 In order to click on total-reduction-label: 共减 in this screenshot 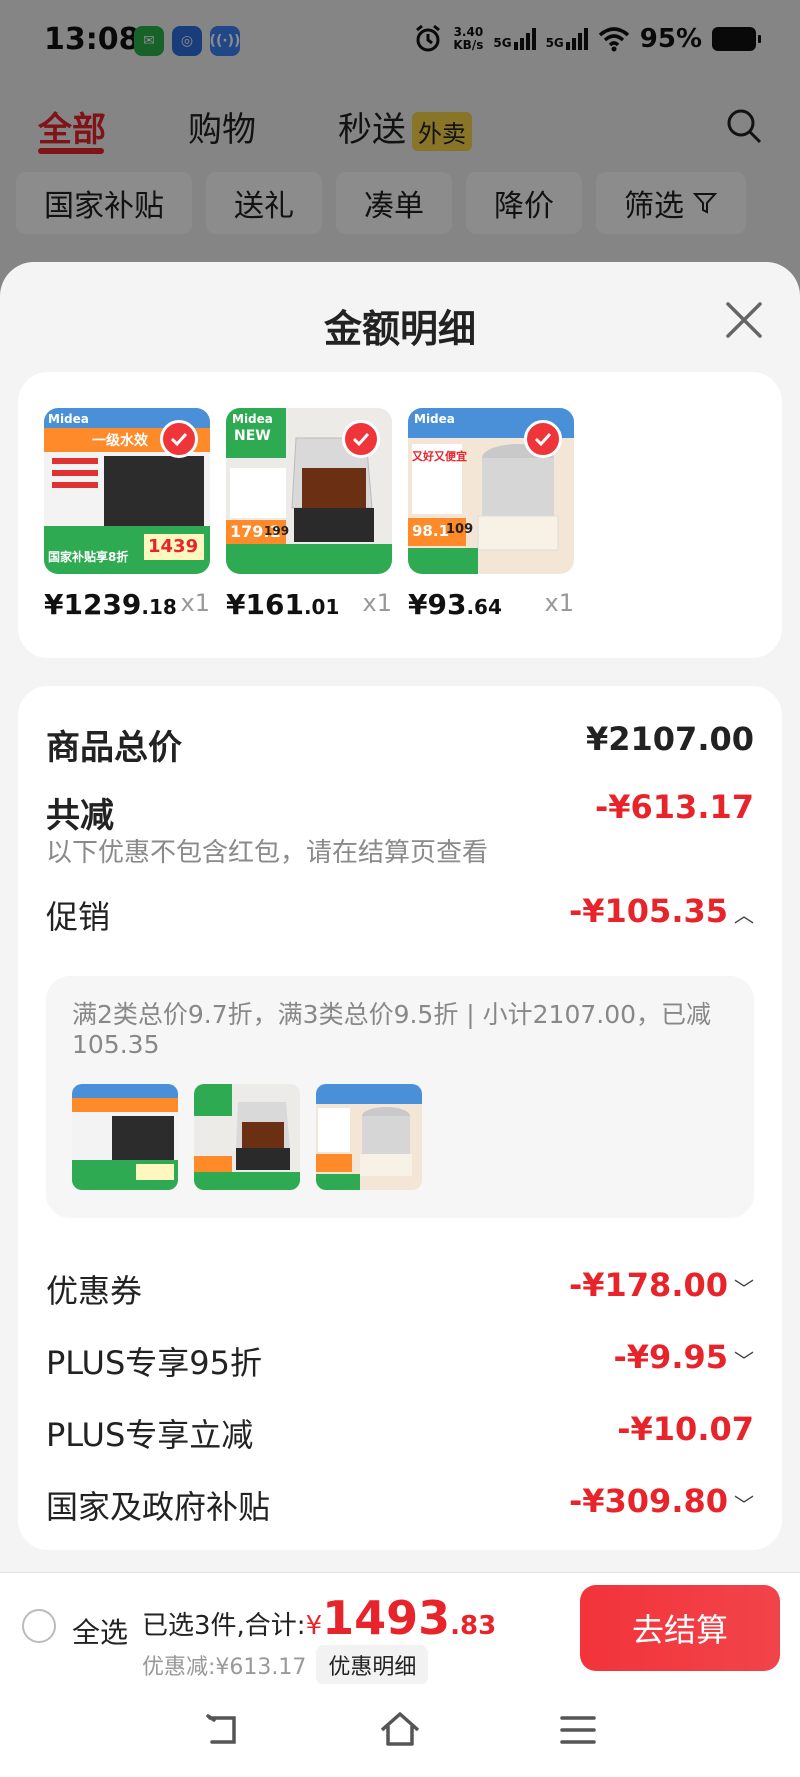, I will do `click(80, 816)`.